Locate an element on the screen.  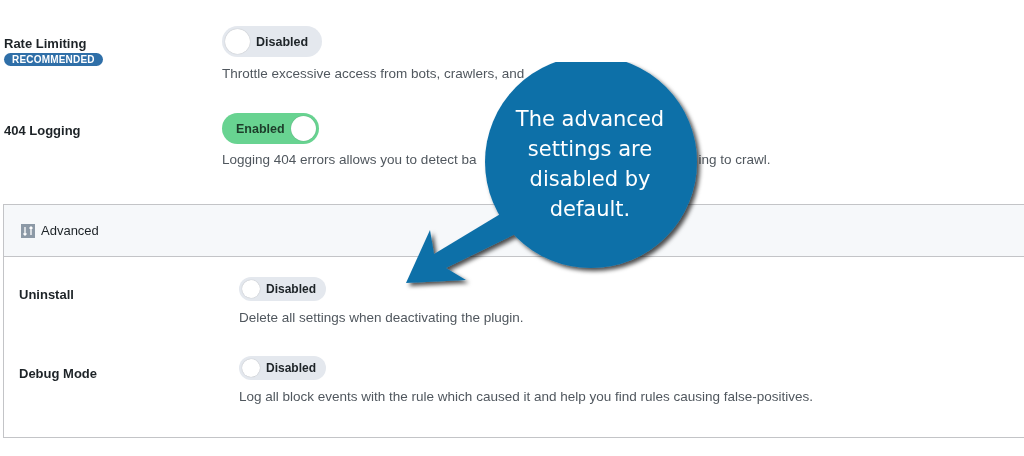
setting-description: ing to crawl. is located at coordinates (734, 159).